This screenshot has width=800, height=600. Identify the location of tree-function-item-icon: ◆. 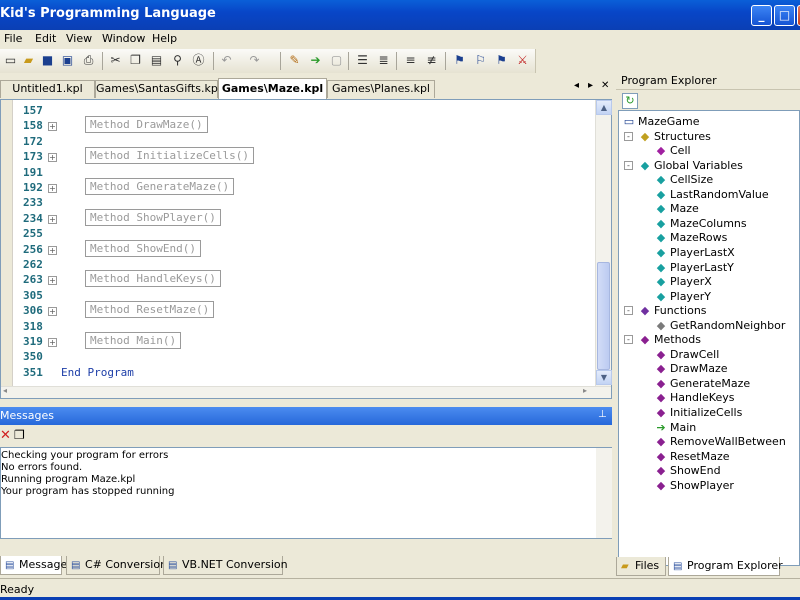
(661, 325).